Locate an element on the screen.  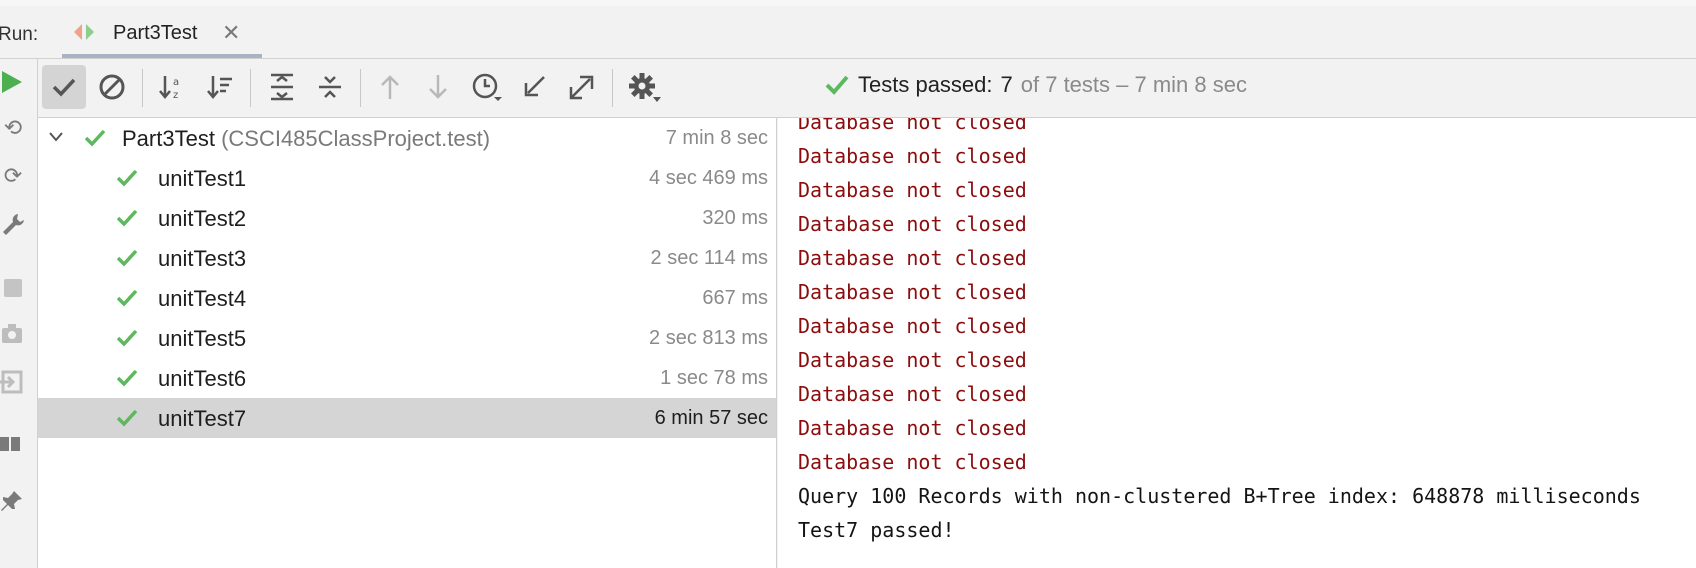
active-tab-indicator is located at coordinates (162, 56).